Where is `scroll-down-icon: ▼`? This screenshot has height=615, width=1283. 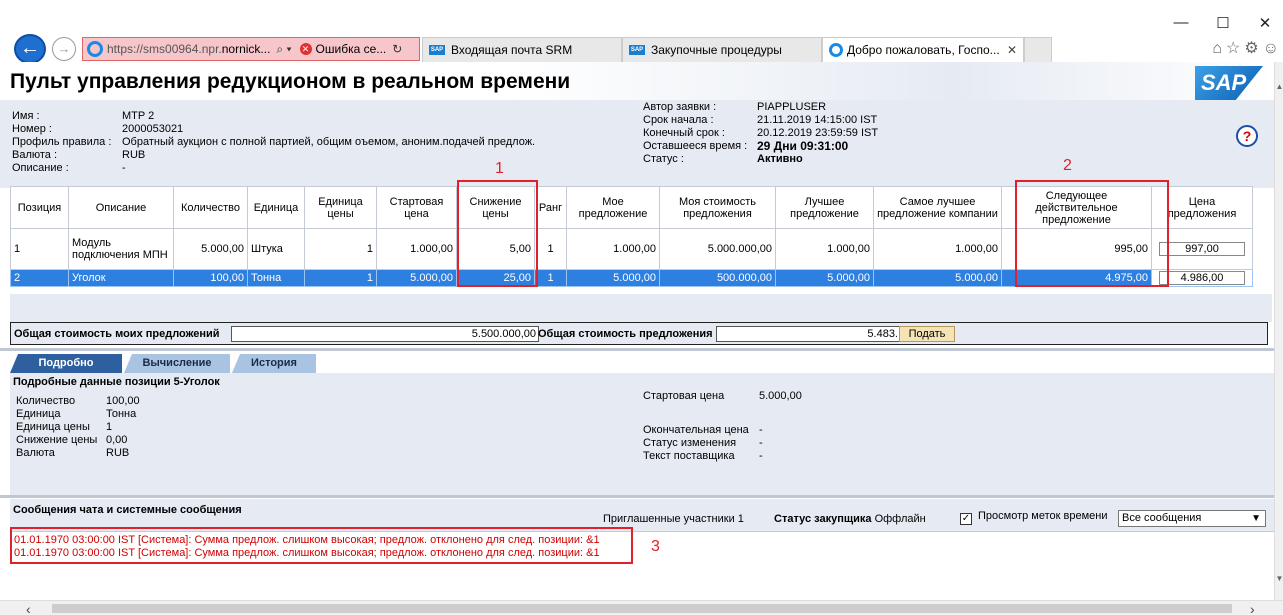
scroll-down-icon: ▼ is located at coordinates (1279, 578).